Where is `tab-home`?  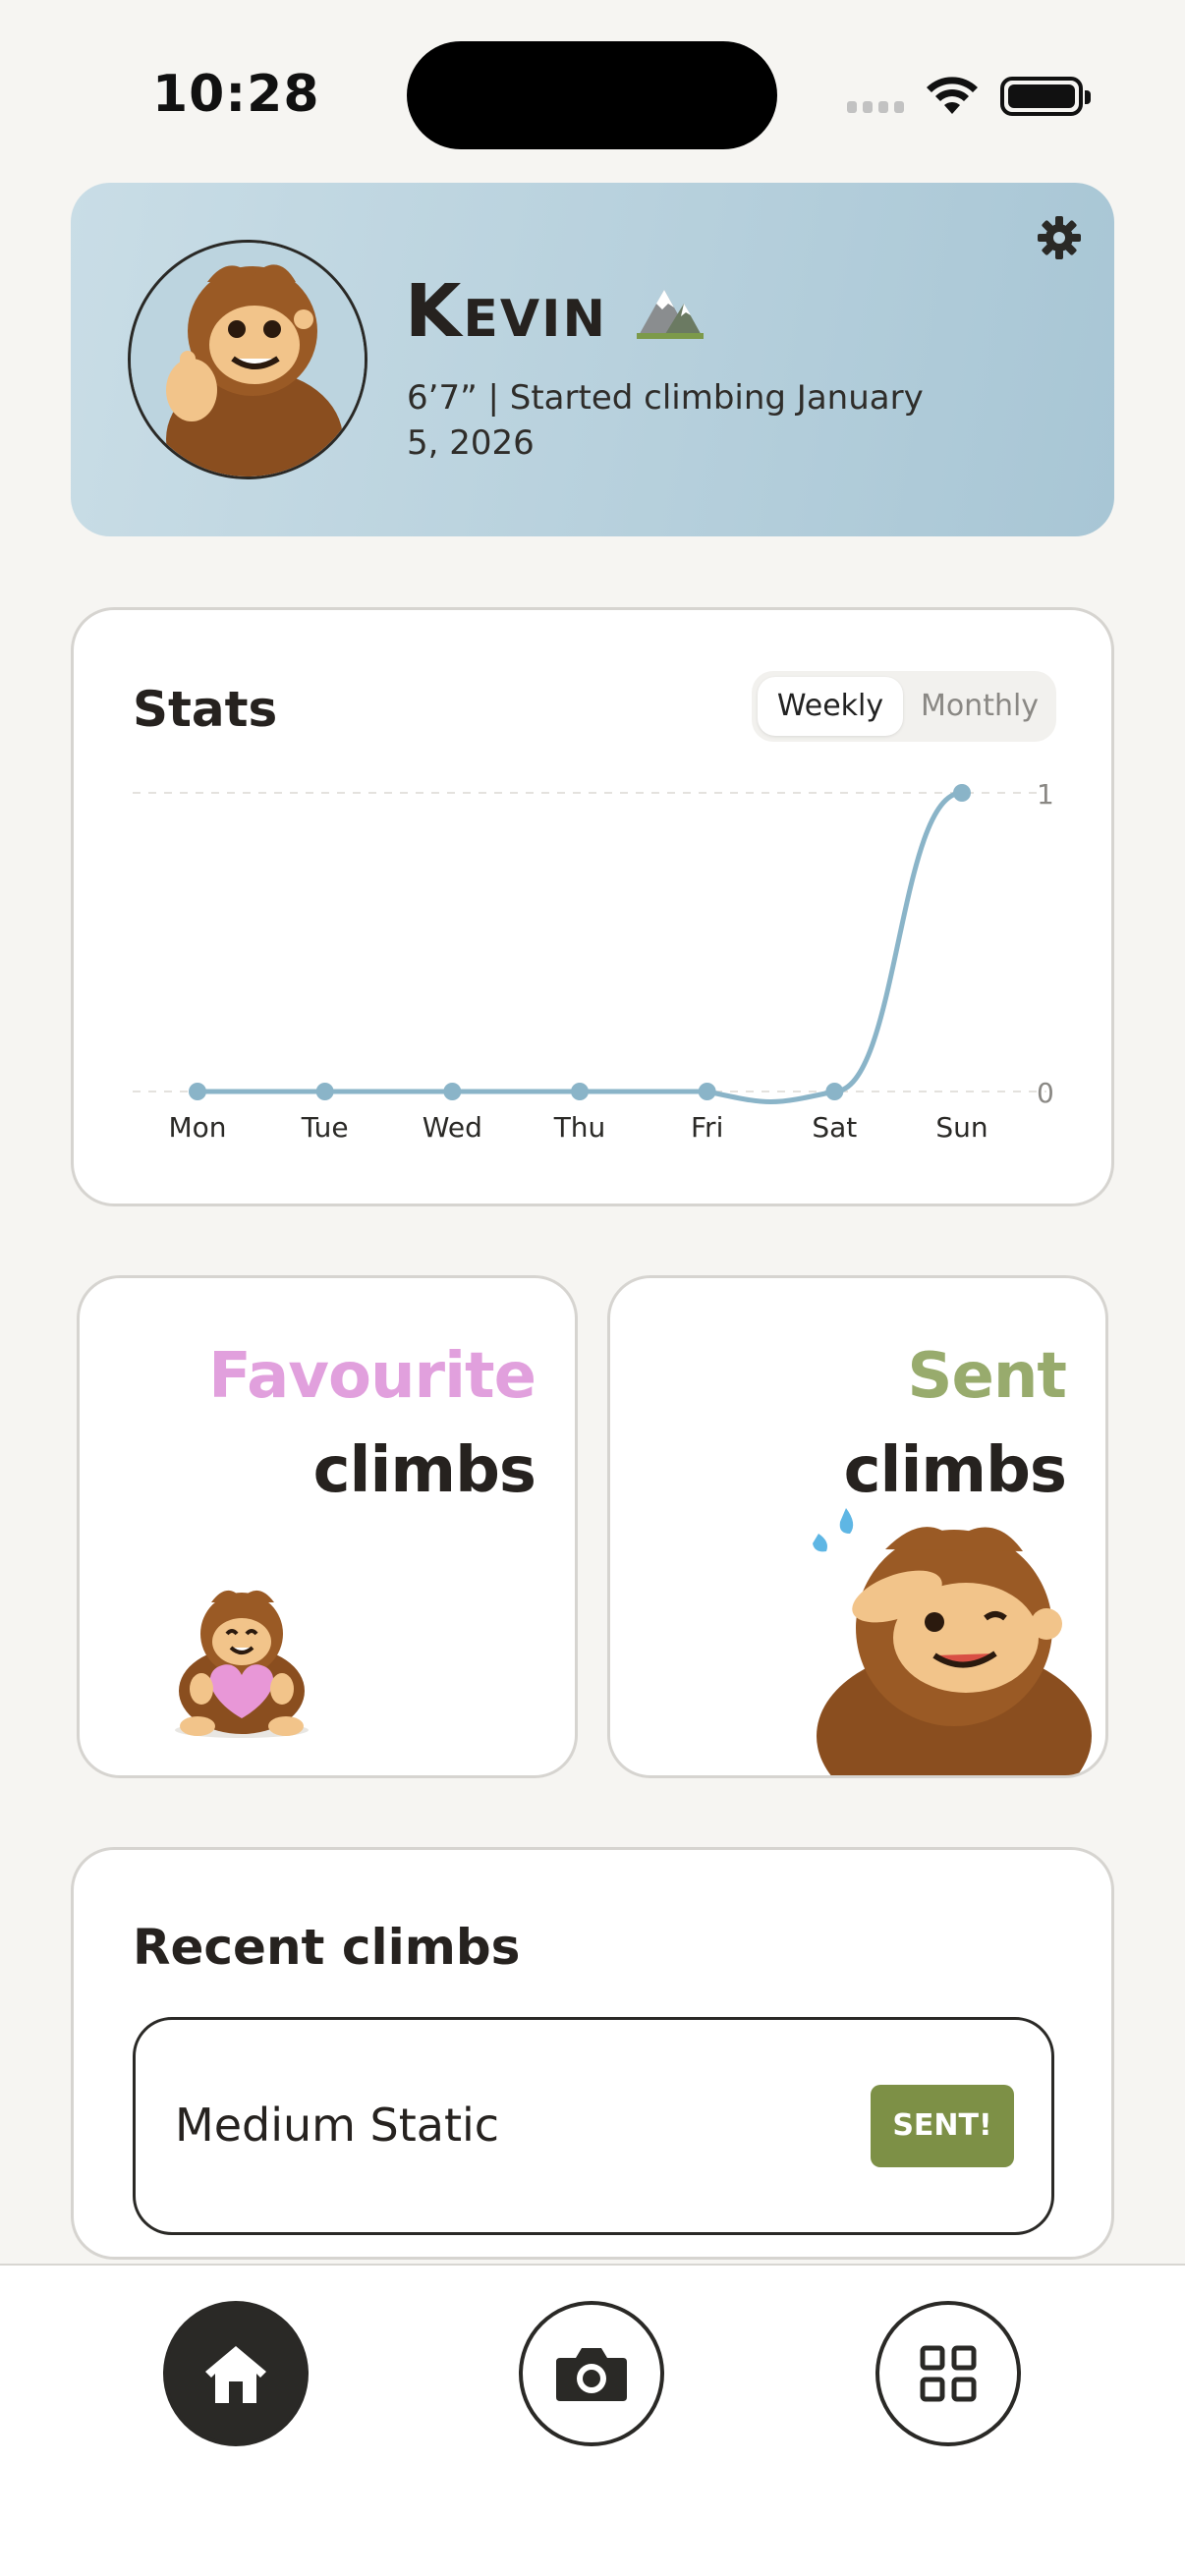 tab-home is located at coordinates (236, 2373).